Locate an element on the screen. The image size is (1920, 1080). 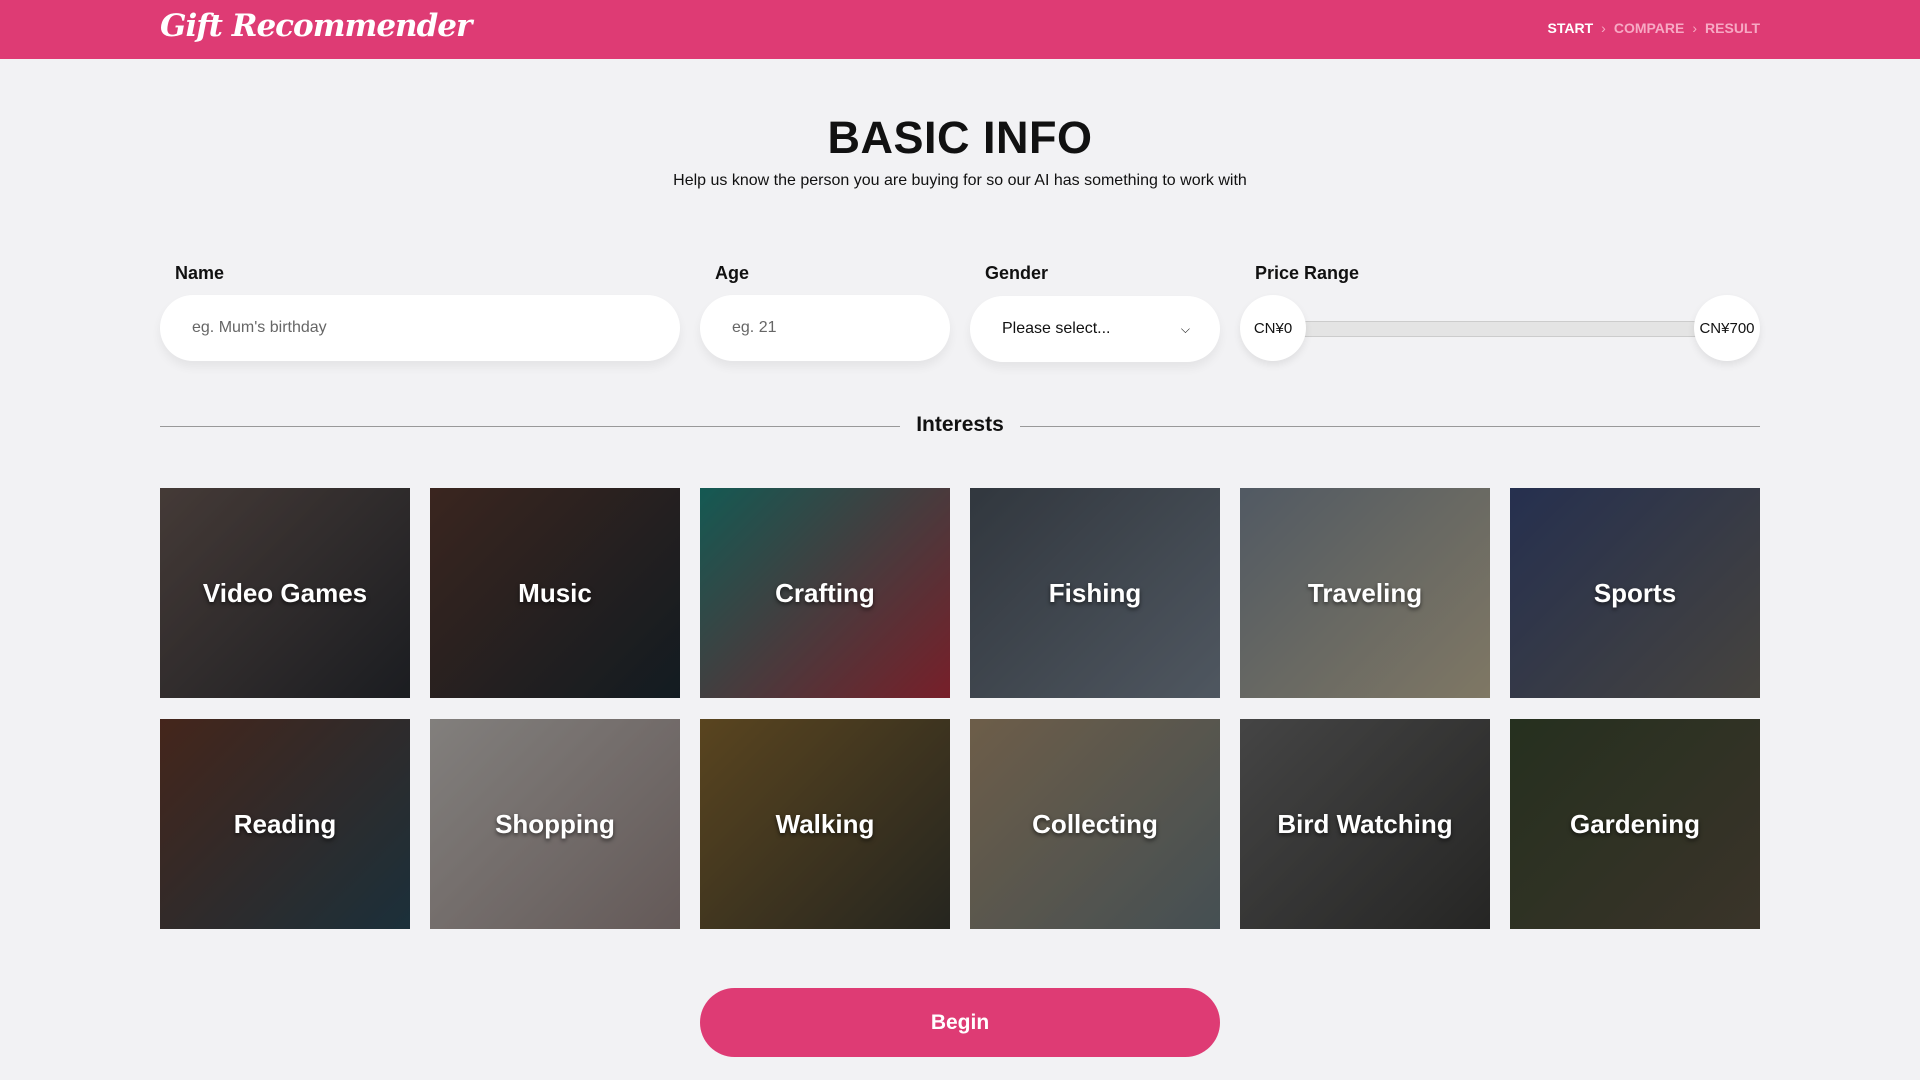
interest-label: Traveling is located at coordinates (1365, 592).